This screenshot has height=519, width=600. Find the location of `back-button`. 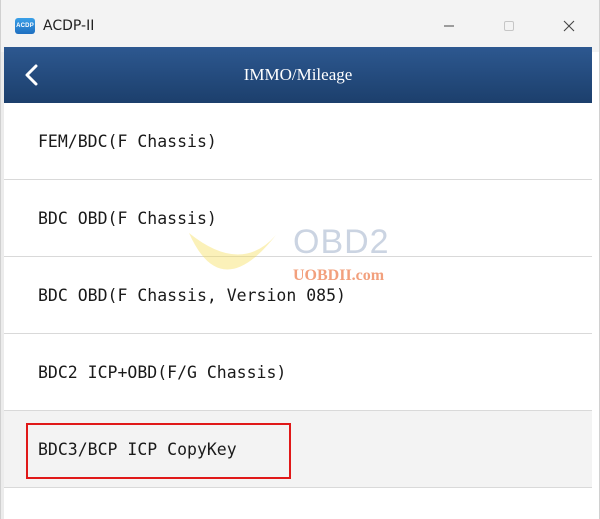

back-button is located at coordinates (32, 75).